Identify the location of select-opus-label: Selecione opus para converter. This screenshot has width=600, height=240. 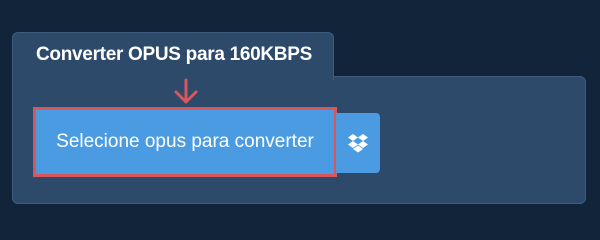
(185, 141).